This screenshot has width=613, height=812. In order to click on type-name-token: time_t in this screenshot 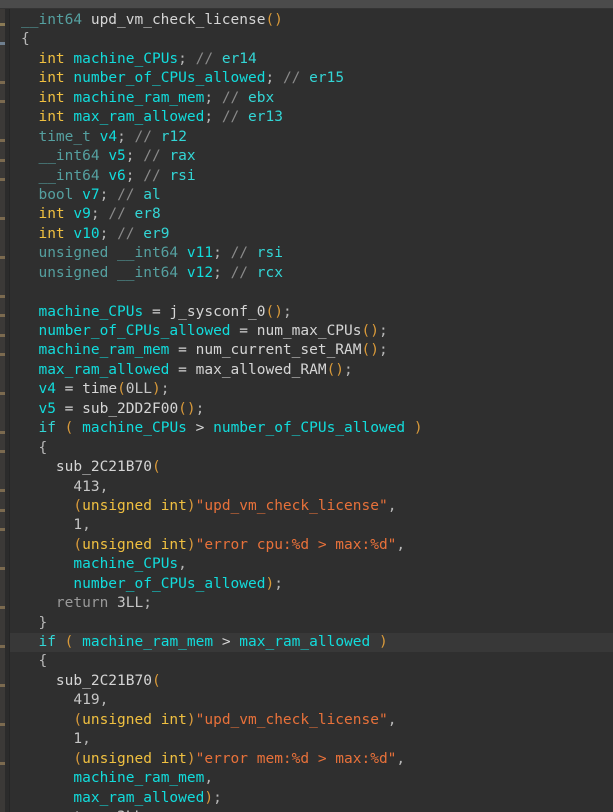, I will do `click(64, 136)`.